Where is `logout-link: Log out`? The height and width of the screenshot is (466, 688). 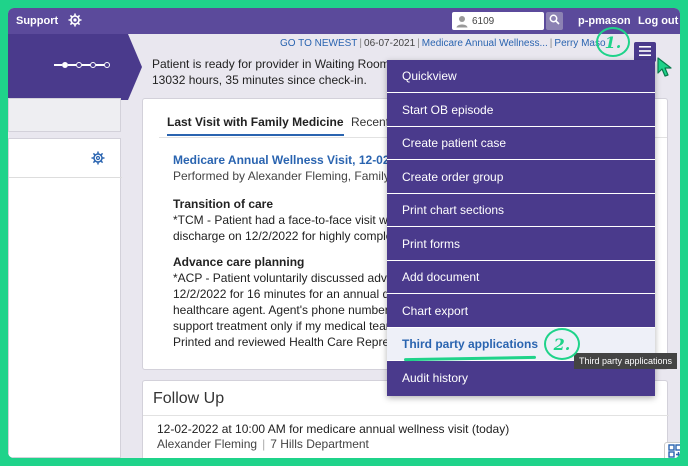 logout-link: Log out is located at coordinates (658, 21).